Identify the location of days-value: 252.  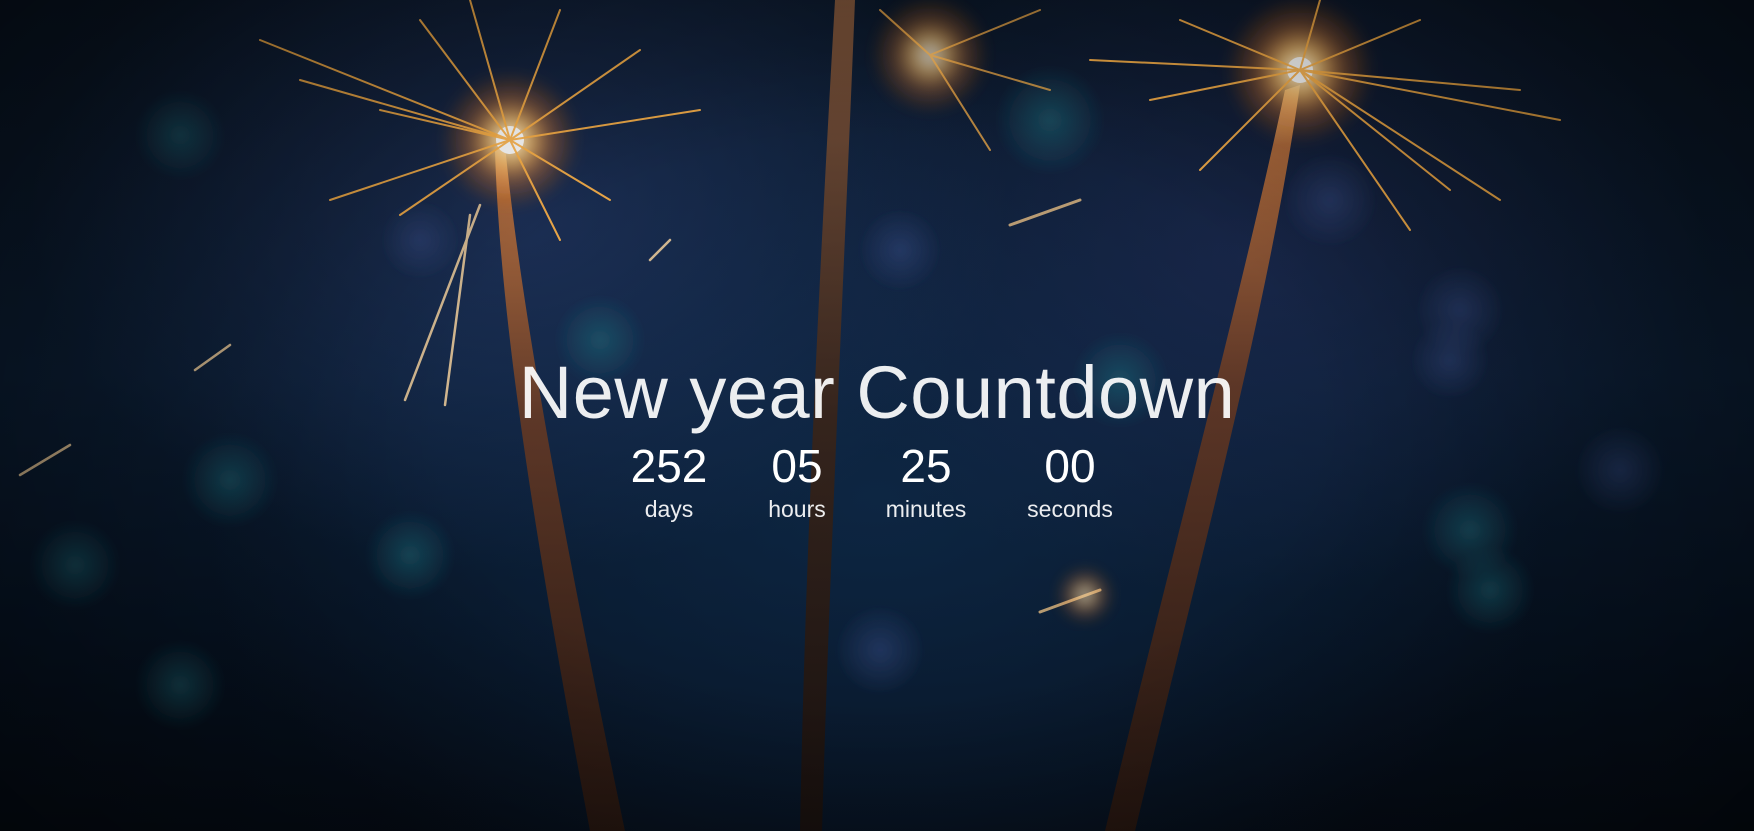
(669, 466).